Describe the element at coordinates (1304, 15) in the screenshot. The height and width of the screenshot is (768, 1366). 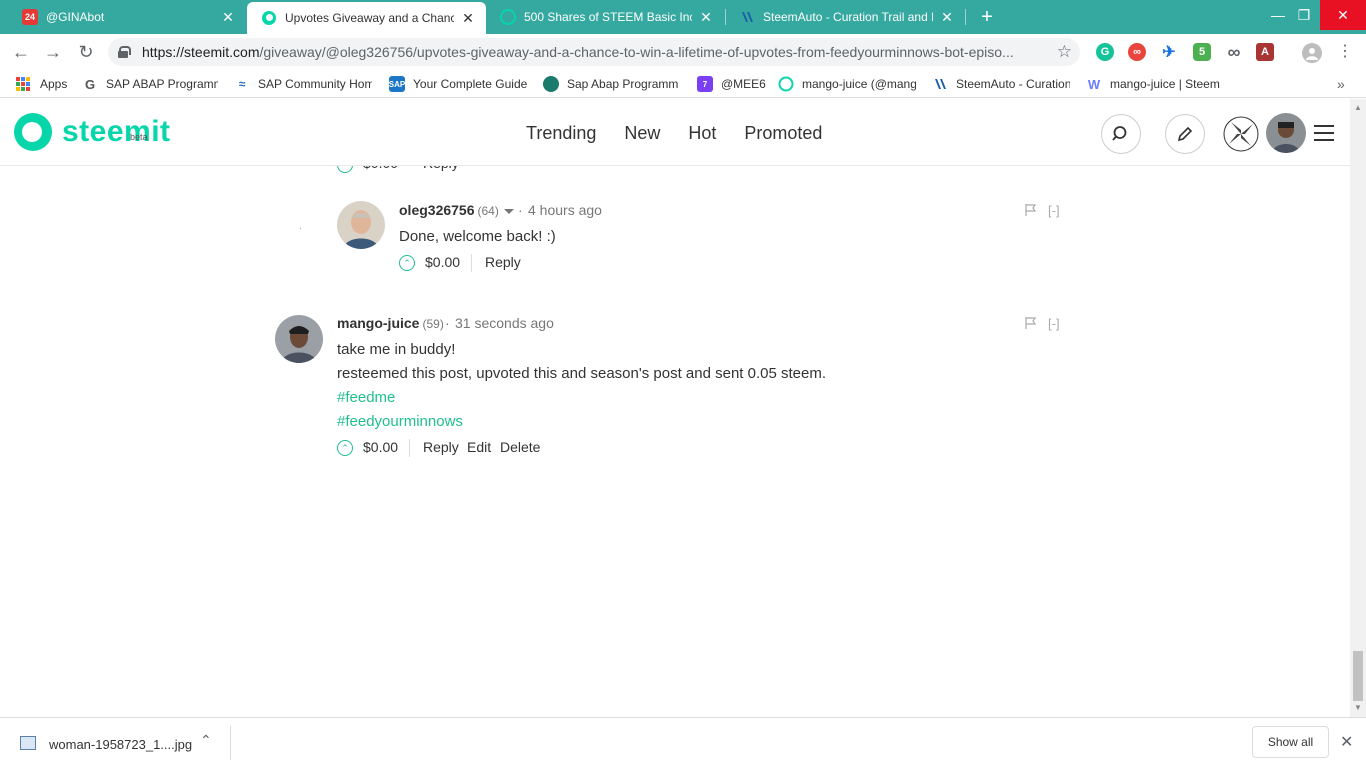
I see `restore-window-button: ❐` at that location.